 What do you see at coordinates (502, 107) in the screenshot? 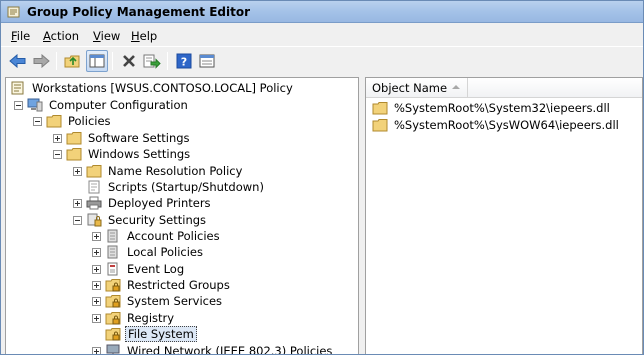
I see `list-item-label: %SystemRoot%\System32\iepeers.dll` at bounding box center [502, 107].